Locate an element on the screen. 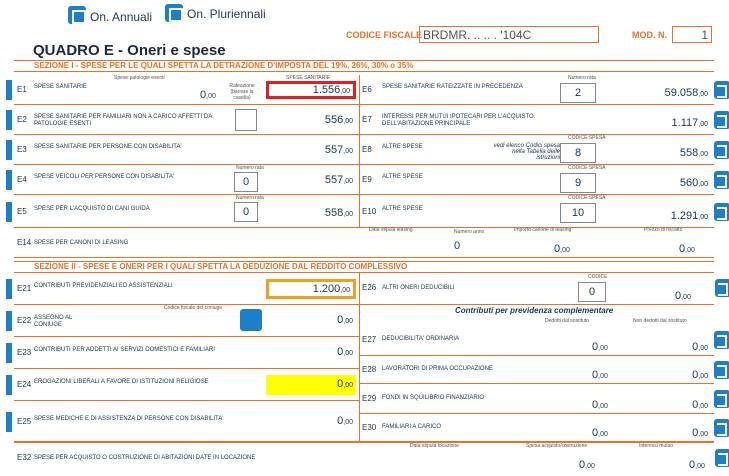 The width and height of the screenshot is (729, 476). tax-code-label: CODICE FISCALE is located at coordinates (384, 35).